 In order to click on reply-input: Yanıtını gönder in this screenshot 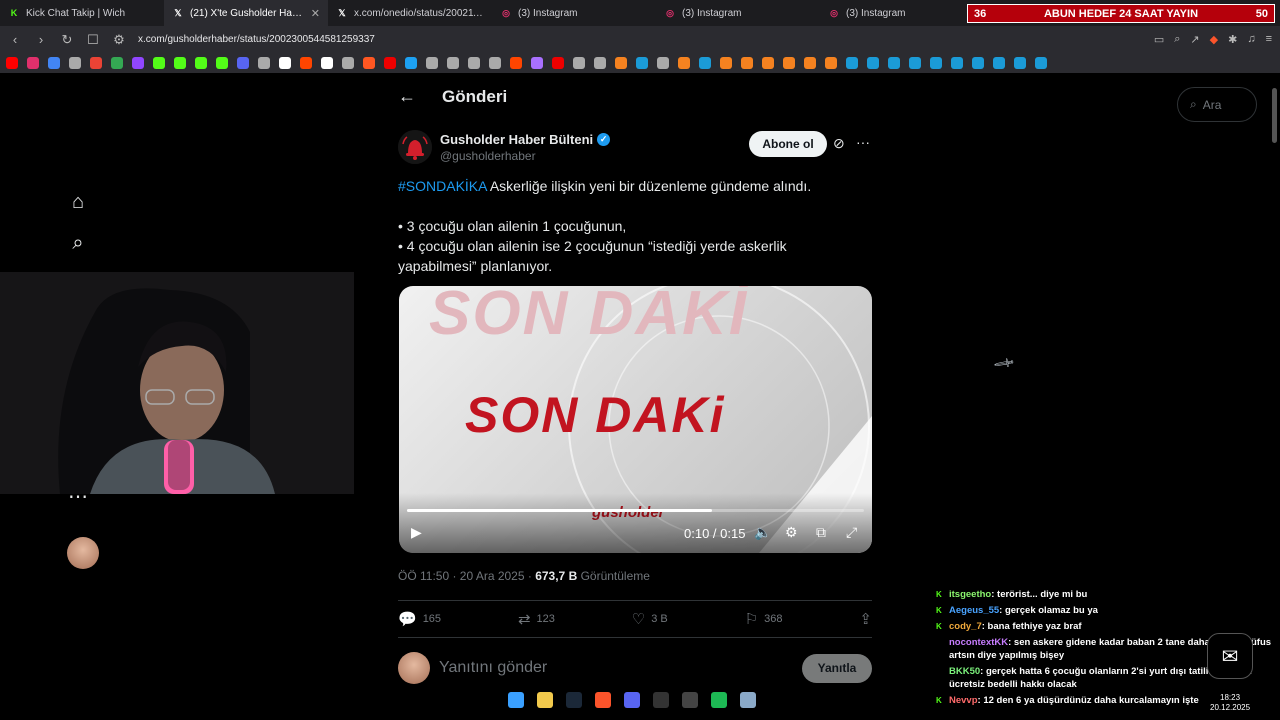, I will do `click(616, 668)`.